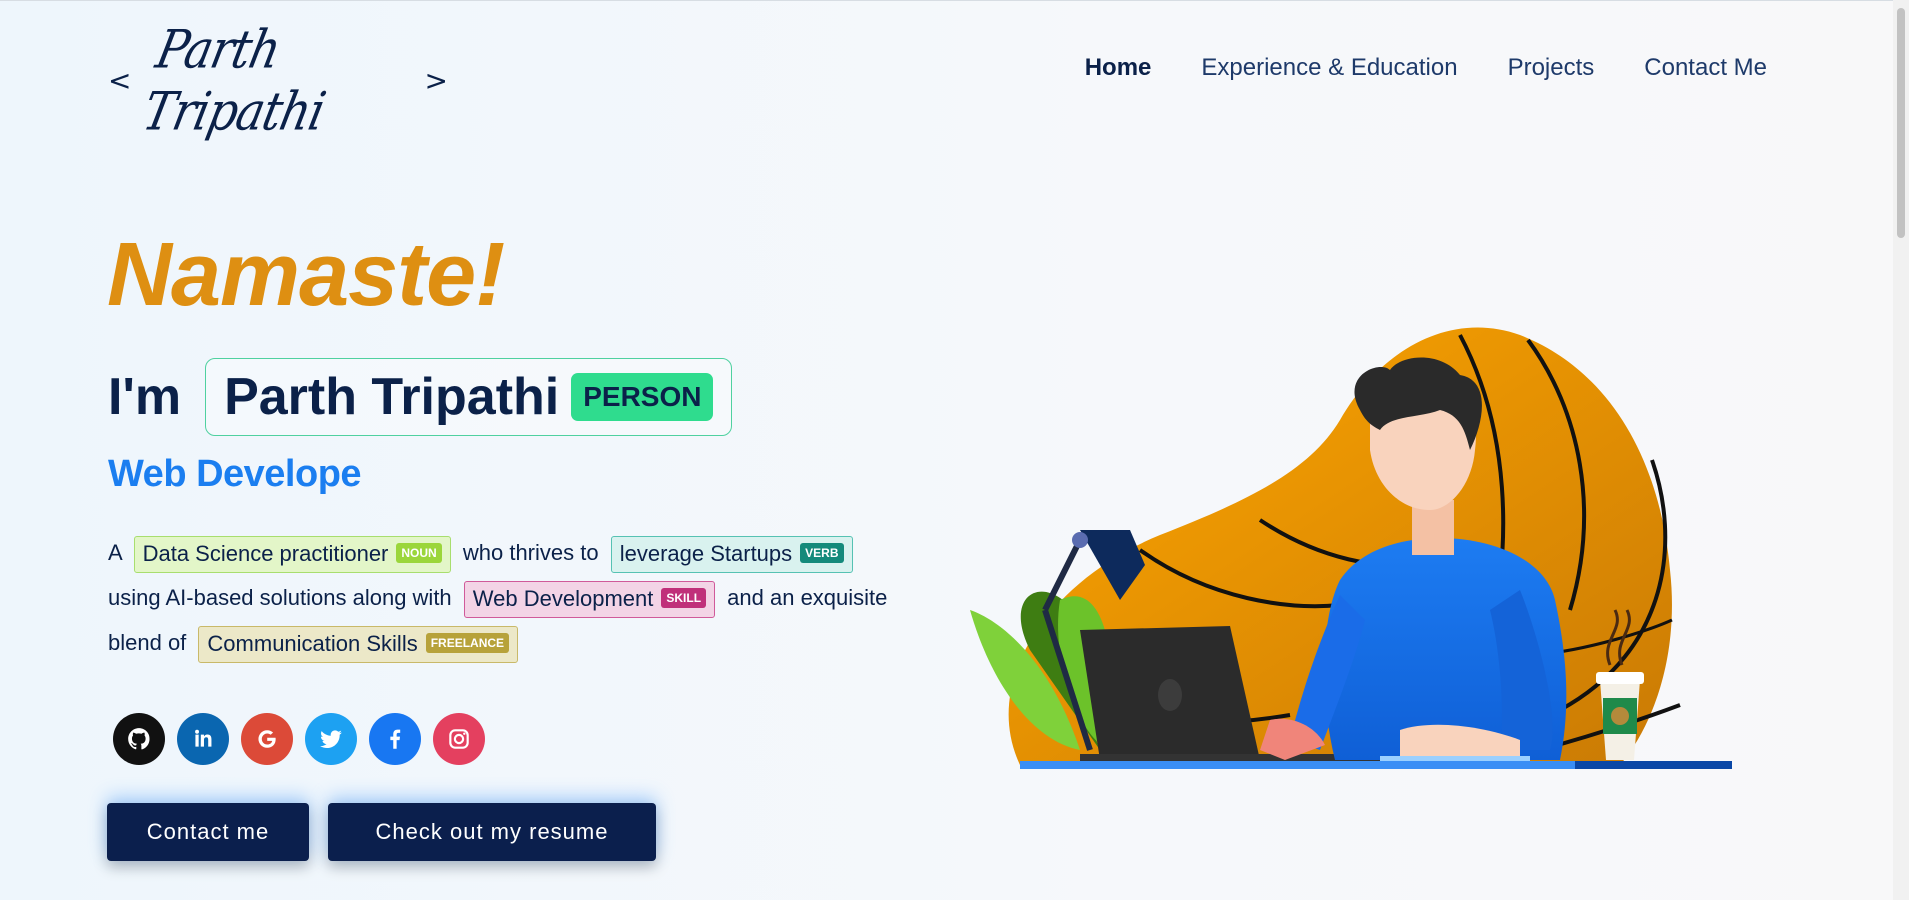  Describe the element at coordinates (1329, 68) in the screenshot. I see `nav-experience-education: Experience & Education` at that location.